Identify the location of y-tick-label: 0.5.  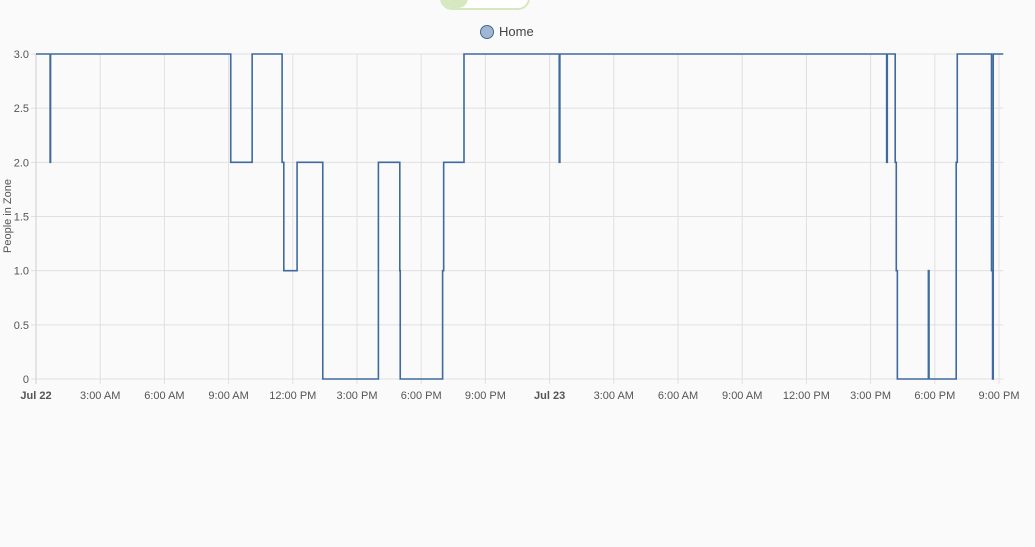
(21, 326).